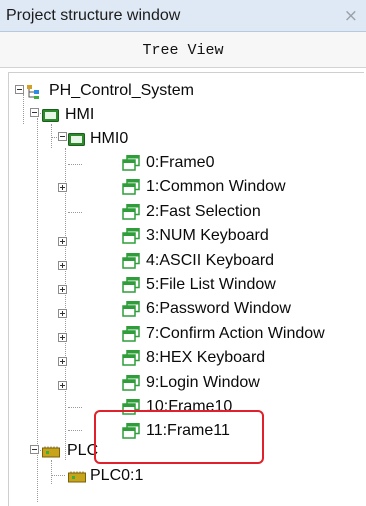 This screenshot has width=366, height=506. I want to click on project-tree-icon, so click(33, 92).